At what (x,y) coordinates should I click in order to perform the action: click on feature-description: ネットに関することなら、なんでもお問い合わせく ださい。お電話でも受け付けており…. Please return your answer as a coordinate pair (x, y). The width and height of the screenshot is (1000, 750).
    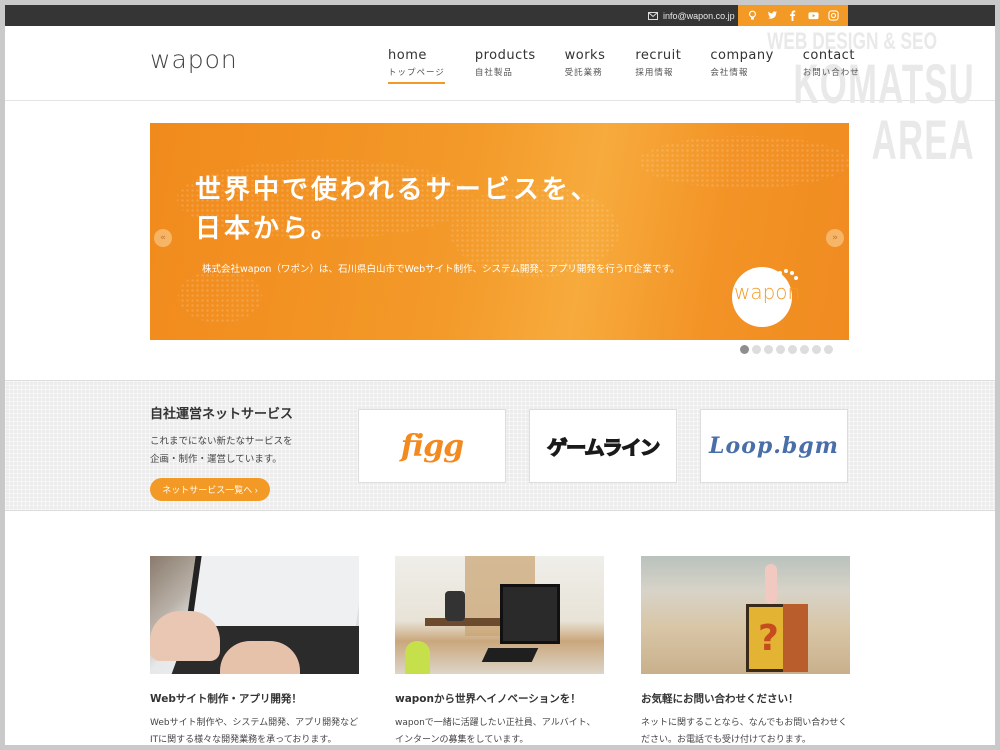
    Looking at the image, I should click on (745, 730).